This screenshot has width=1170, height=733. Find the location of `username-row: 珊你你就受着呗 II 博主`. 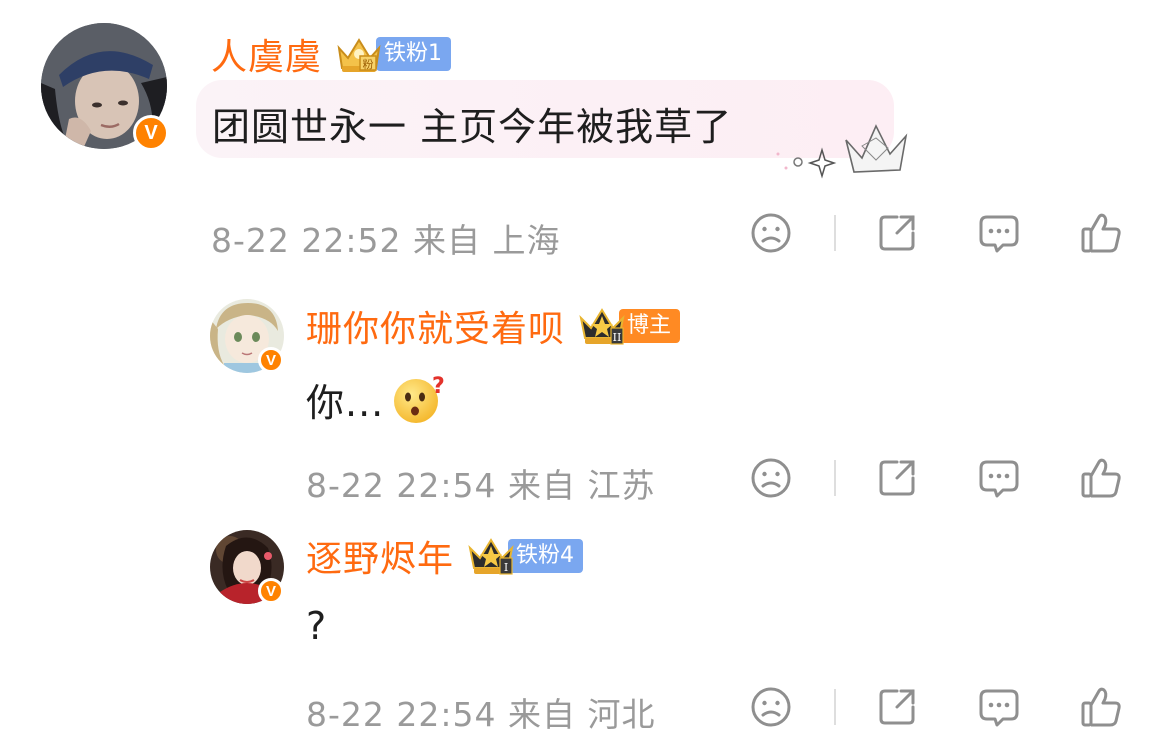

username-row: 珊你你就受着呗 II 博主 is located at coordinates (493, 326).